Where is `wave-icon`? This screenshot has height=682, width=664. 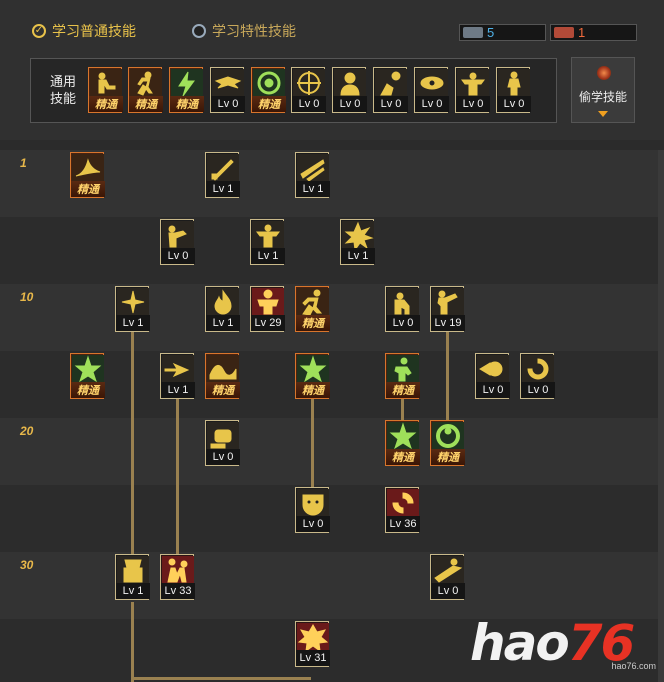
wave-icon is located at coordinates (223, 369).